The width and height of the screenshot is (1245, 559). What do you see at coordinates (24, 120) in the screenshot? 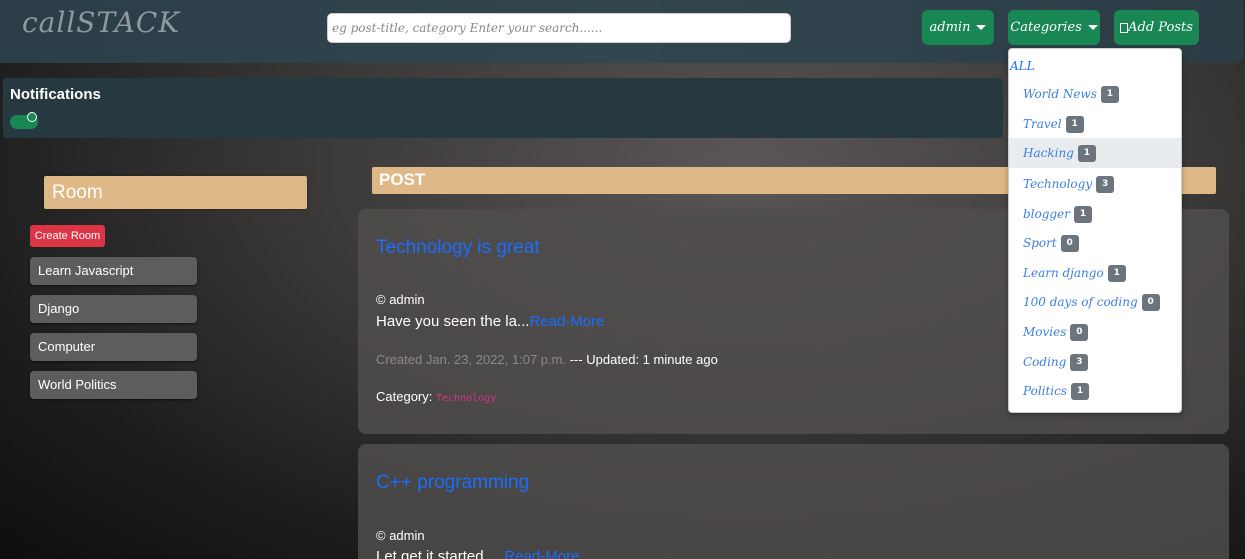
I see `notifications-toggle` at bounding box center [24, 120].